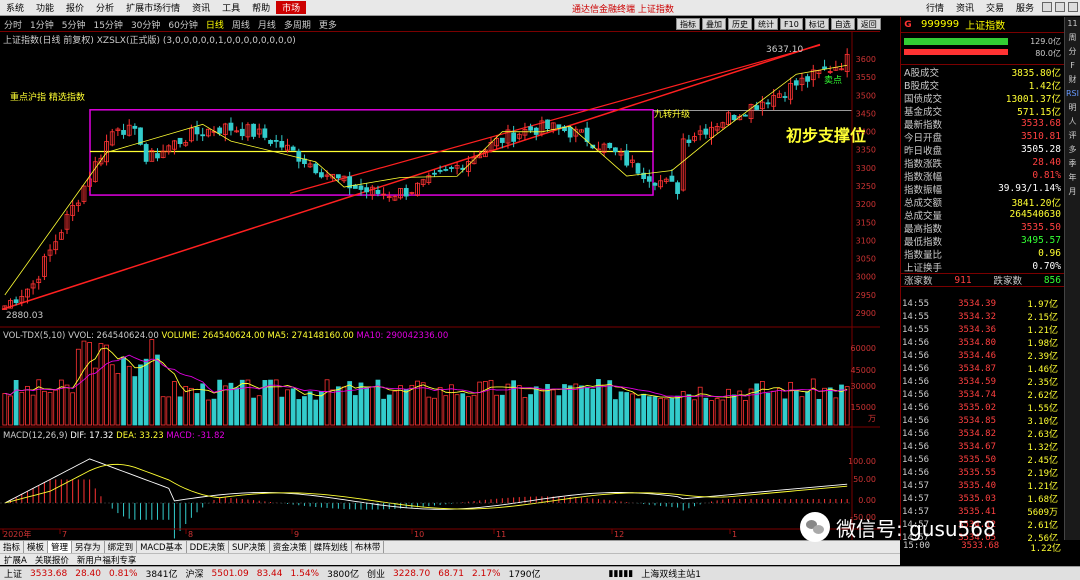  Describe the element at coordinates (13, 24) in the screenshot. I see `period-tab: 分时` at that location.